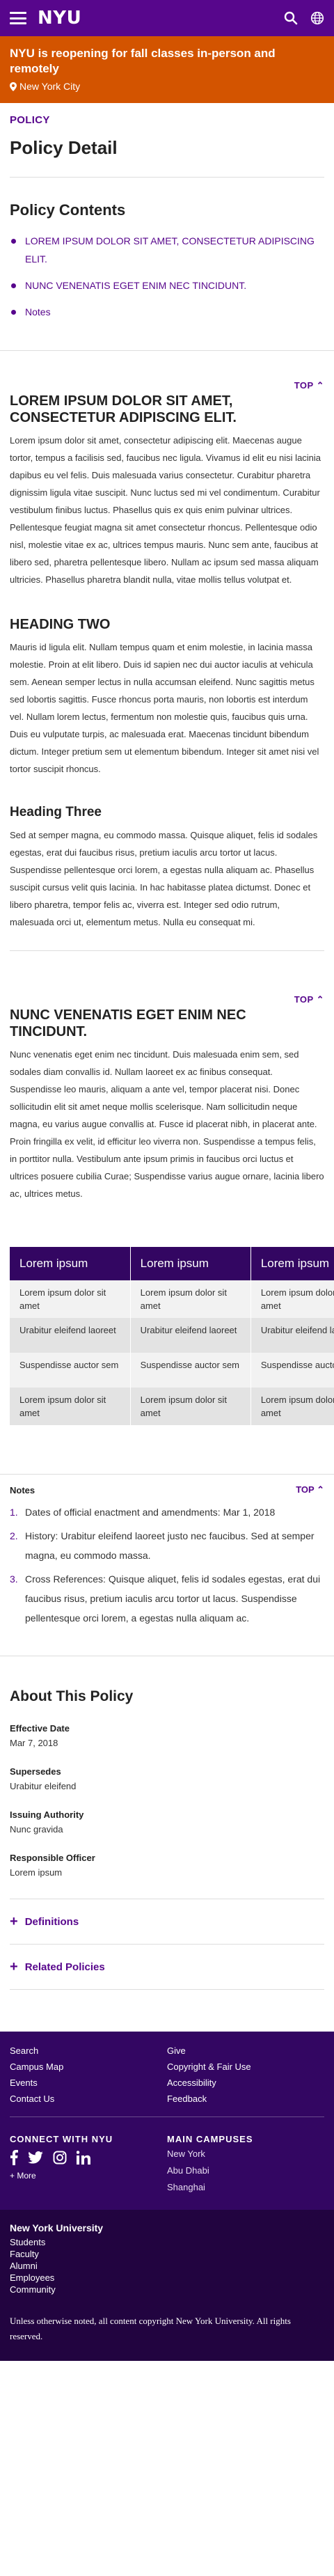 Image resolution: width=334 pixels, height=2576 pixels. Describe the element at coordinates (167, 86) in the screenshot. I see `alert-location: New York City` at that location.